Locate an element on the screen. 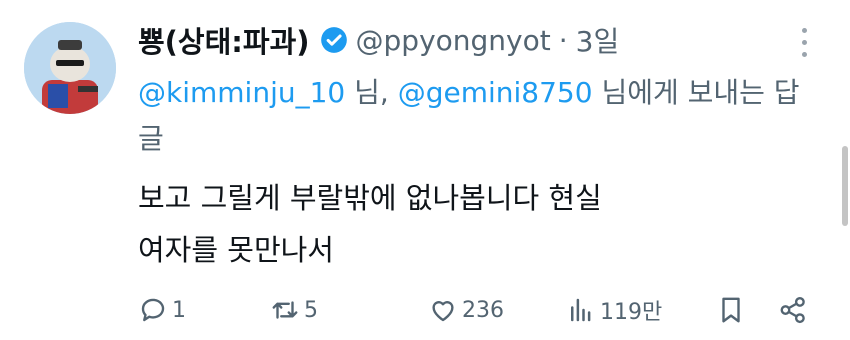 The height and width of the screenshot is (340, 850). handle: @ppyongnyot is located at coordinates (453, 40).